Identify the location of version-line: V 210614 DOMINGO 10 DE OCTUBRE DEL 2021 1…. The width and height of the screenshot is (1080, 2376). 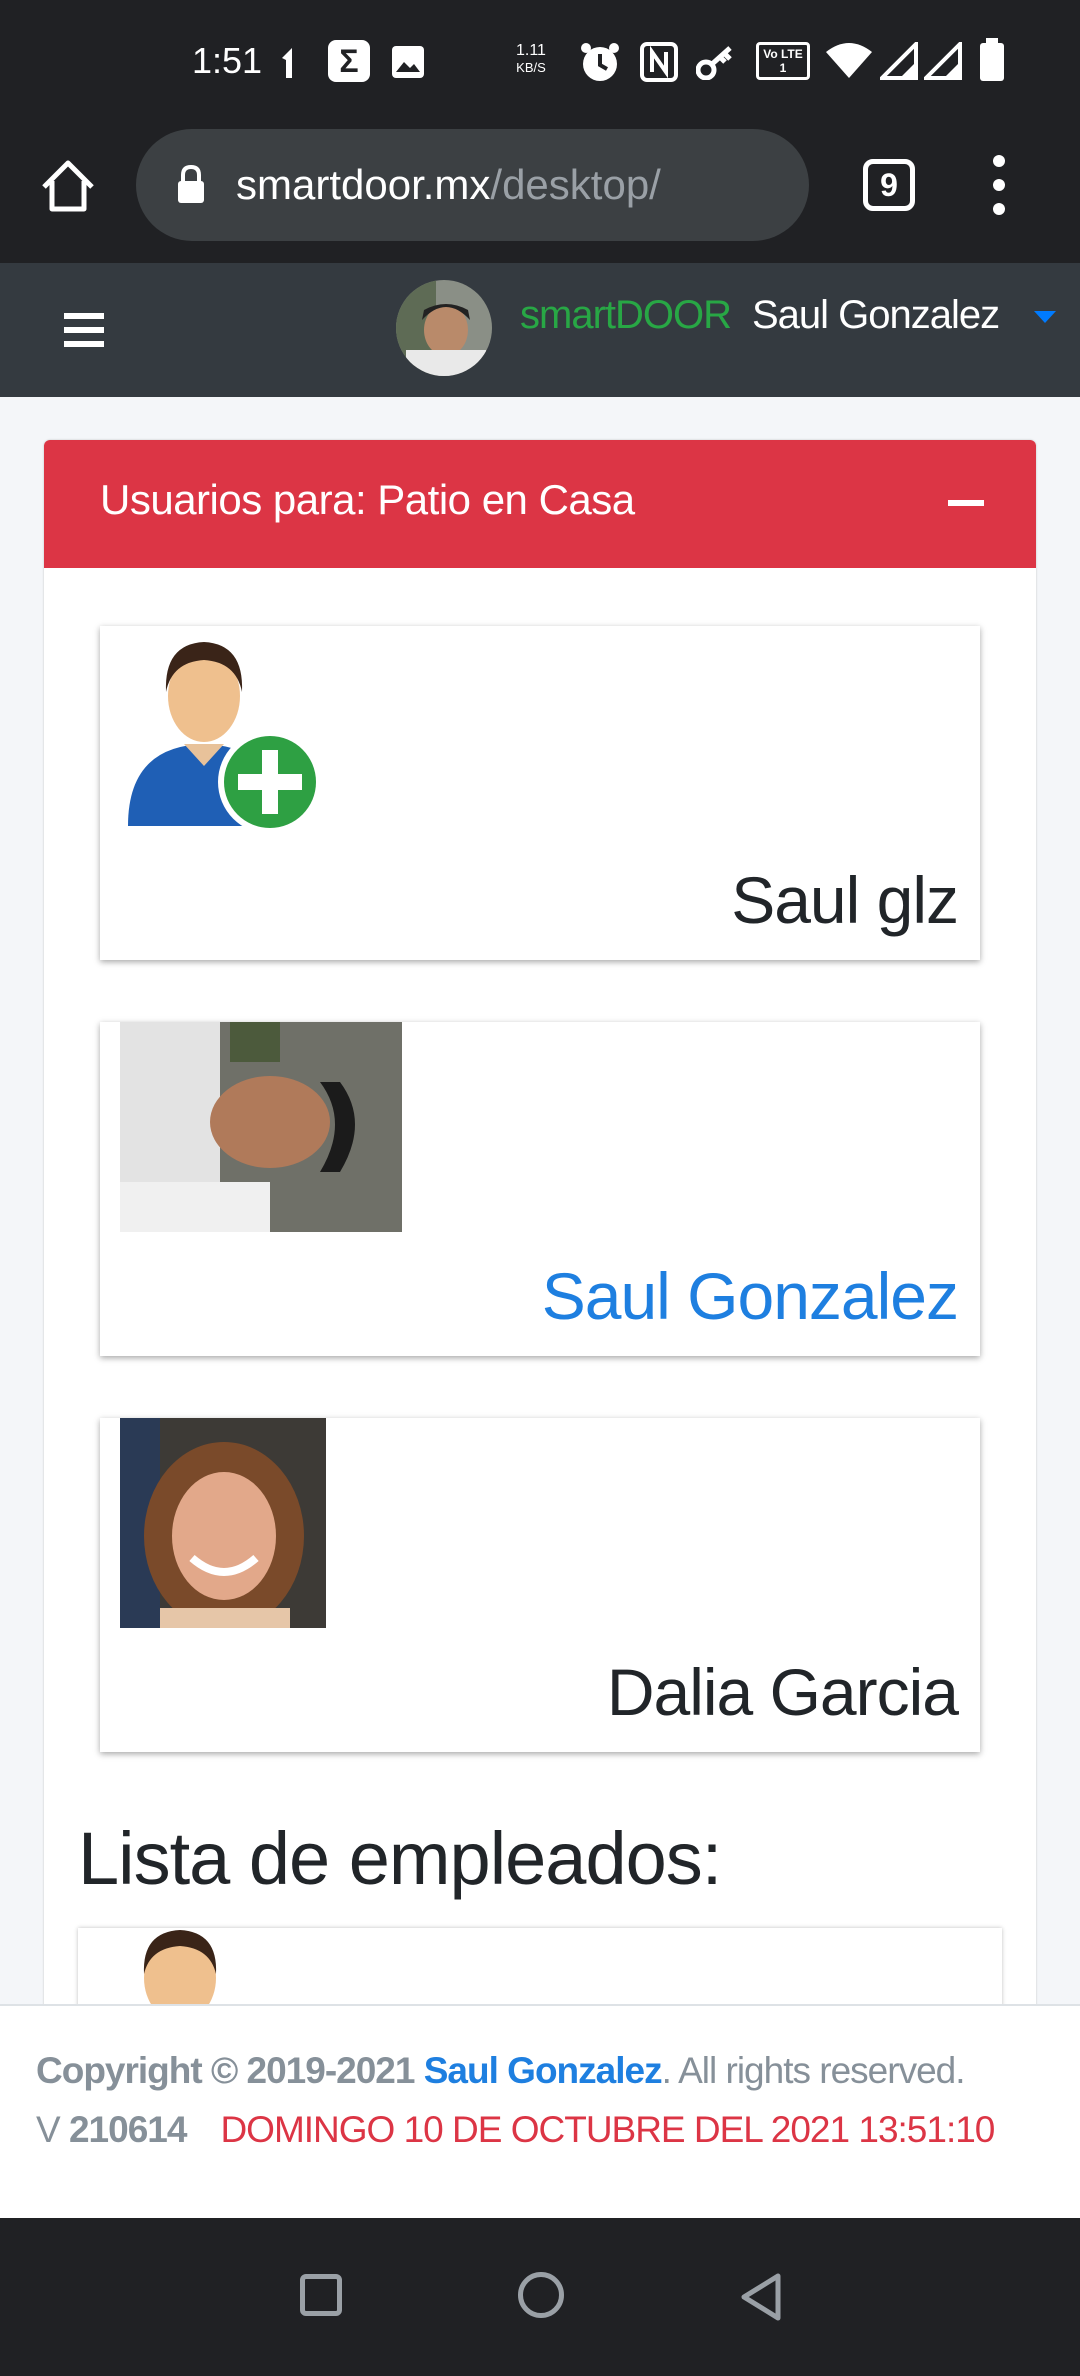
(515, 2129).